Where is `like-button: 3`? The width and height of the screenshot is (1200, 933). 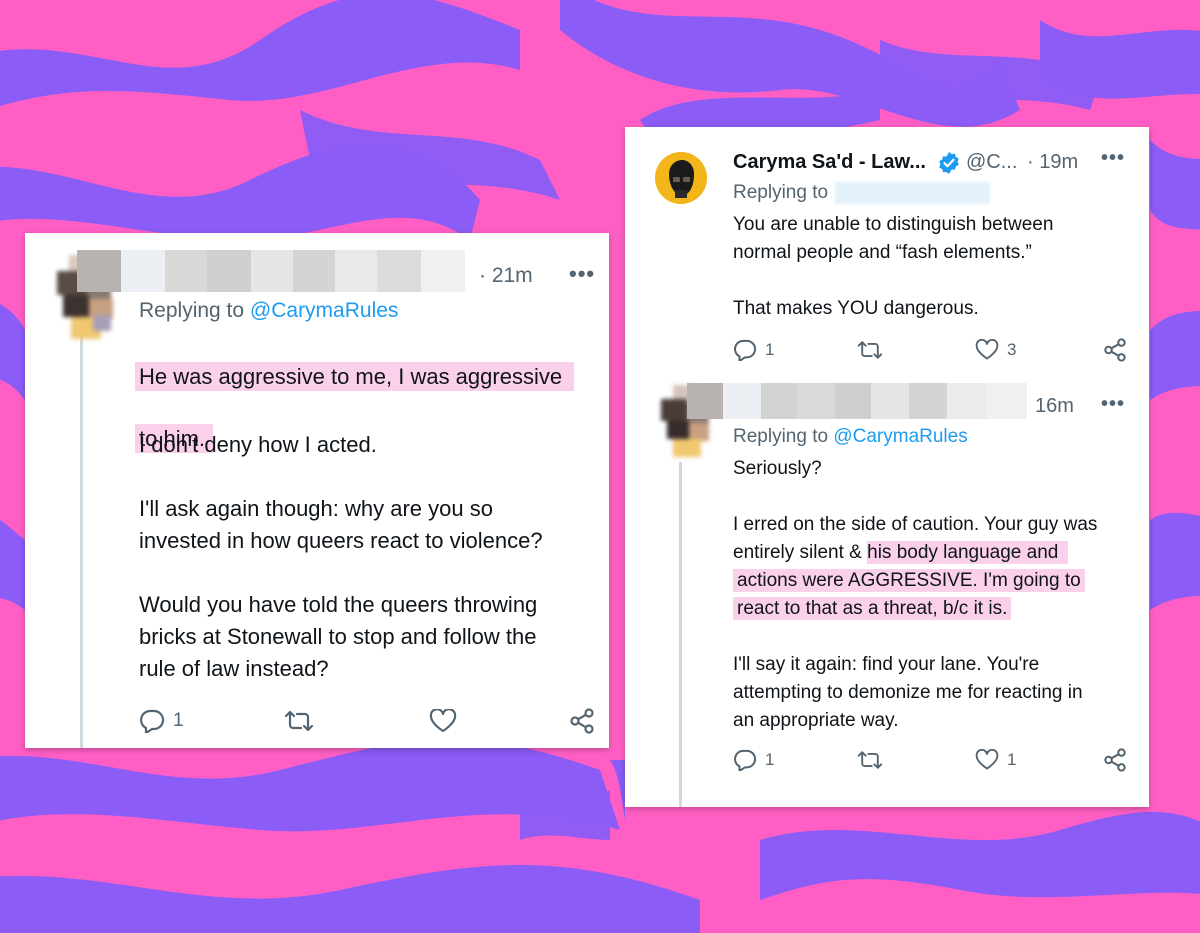
like-button: 3 is located at coordinates (1039, 350).